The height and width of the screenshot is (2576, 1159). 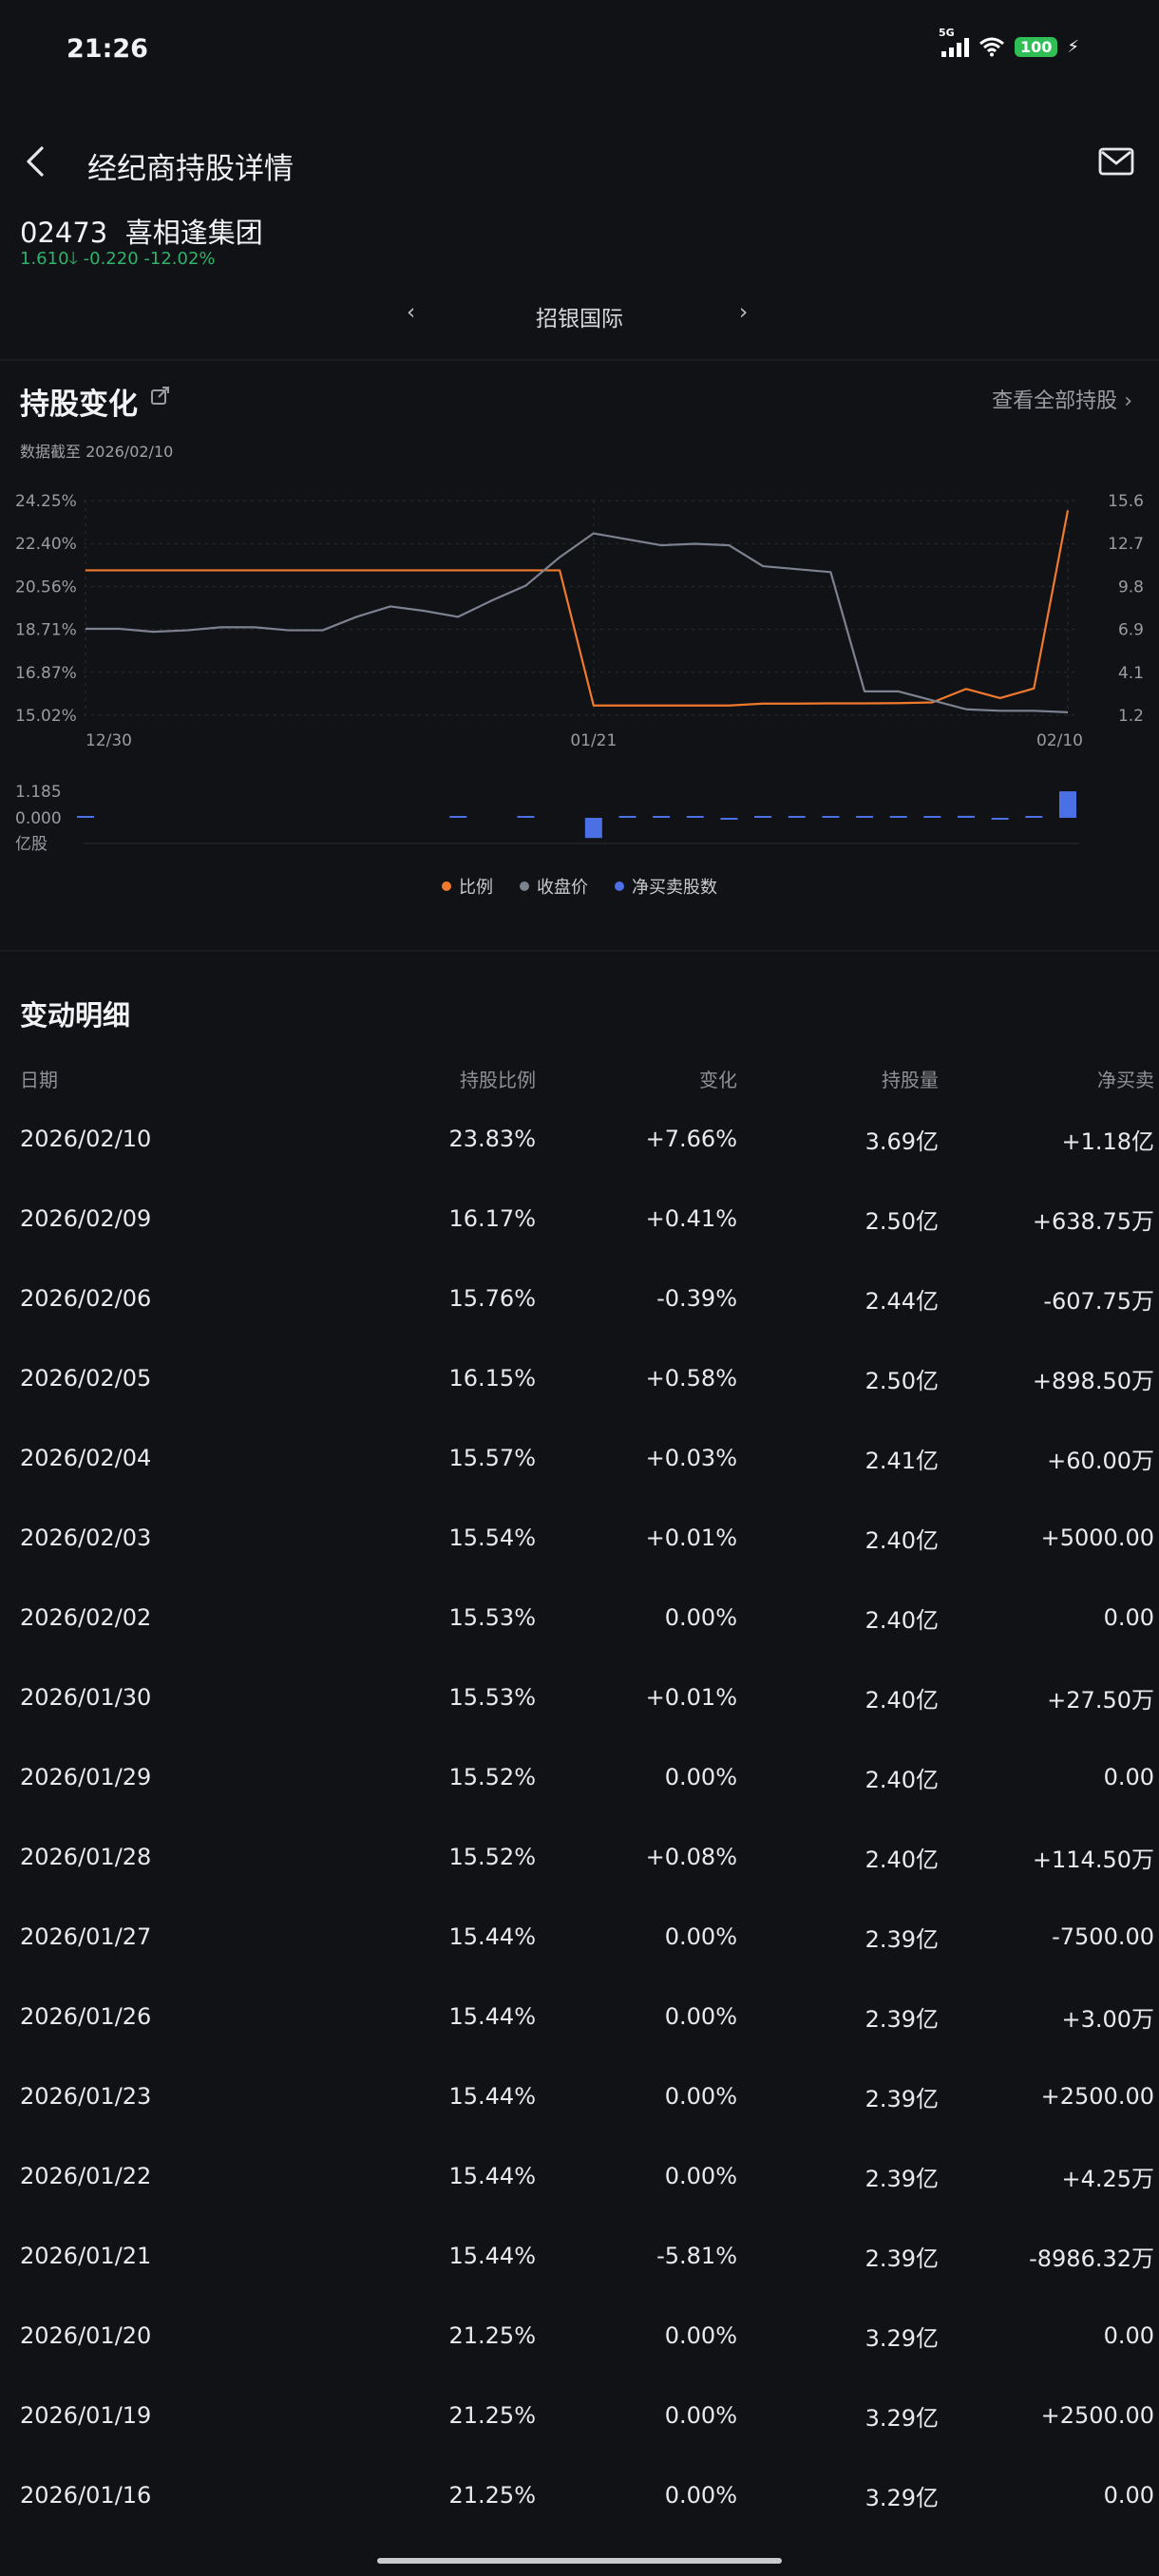 I want to click on x-tick-label: 02/10, so click(x=1059, y=740).